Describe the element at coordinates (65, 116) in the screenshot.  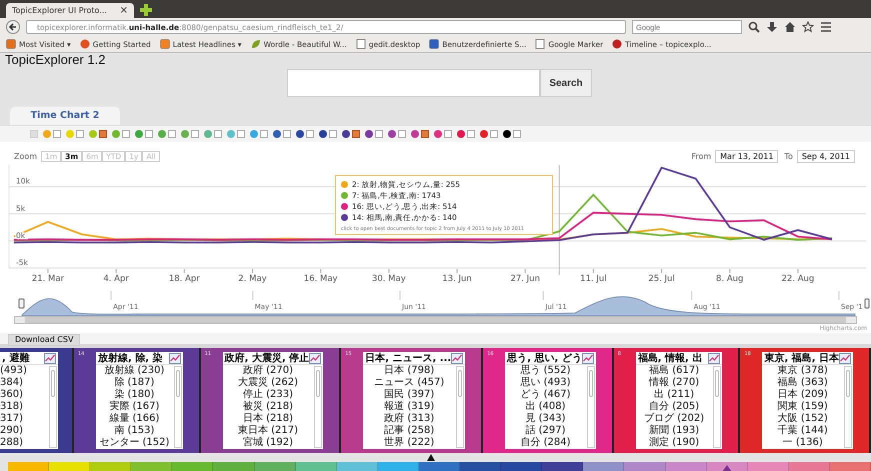
I see `chart-tab: Time Chart 2` at that location.